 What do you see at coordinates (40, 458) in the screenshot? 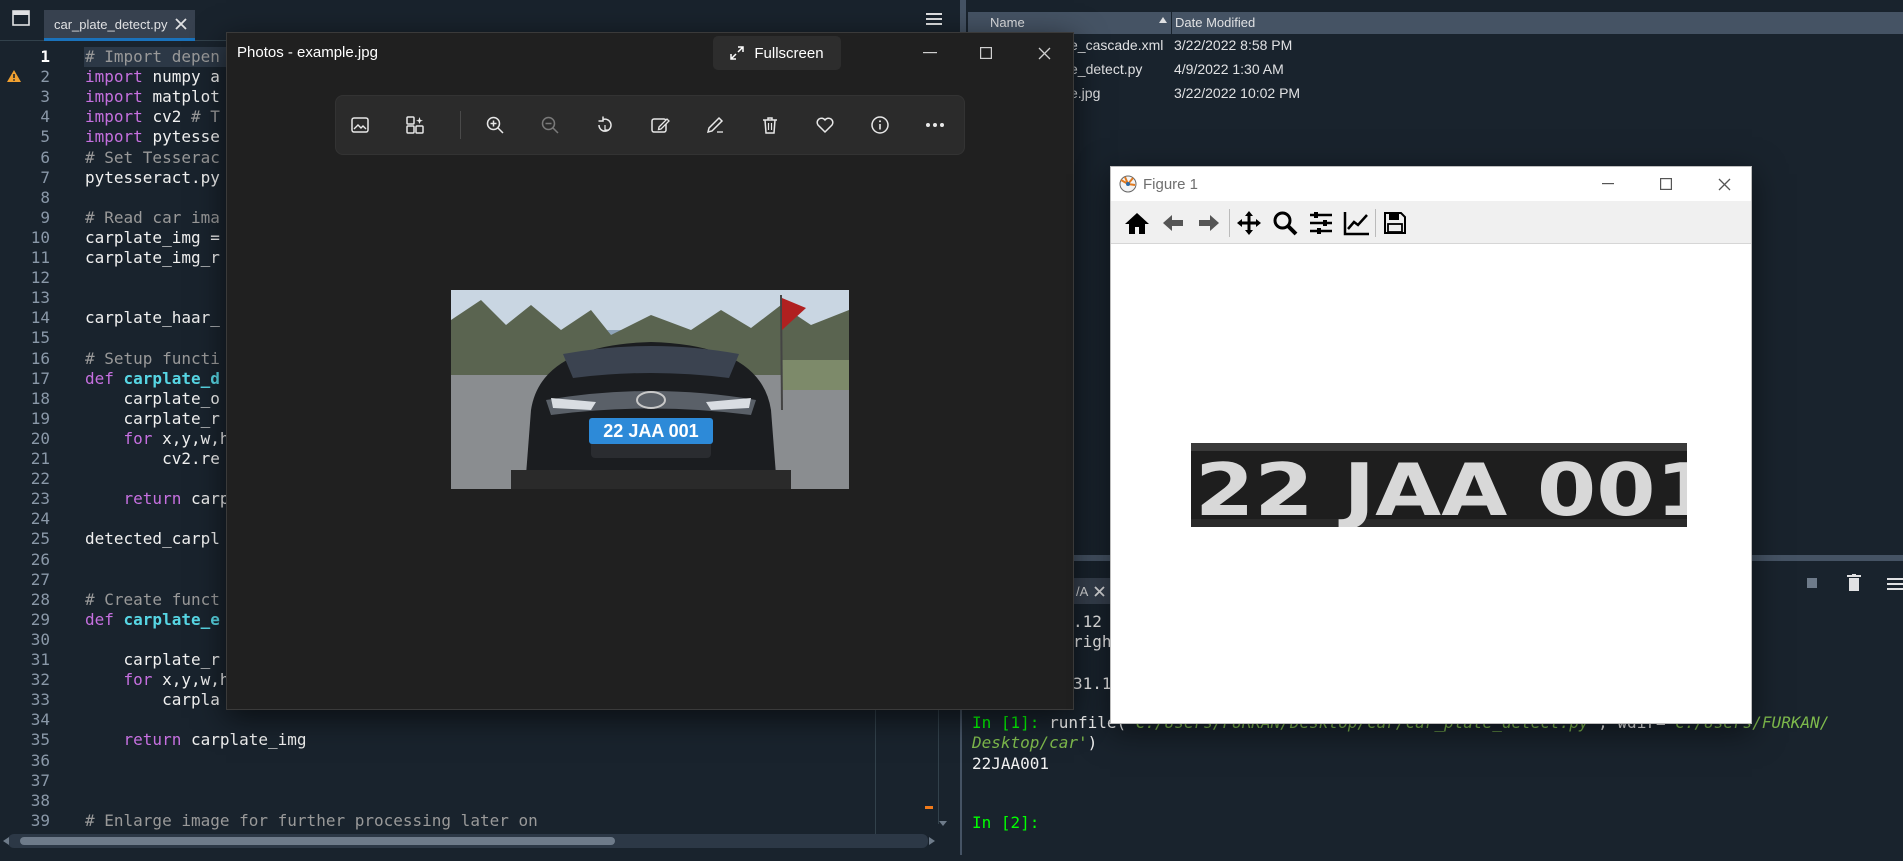
I see `line-number: 21` at bounding box center [40, 458].